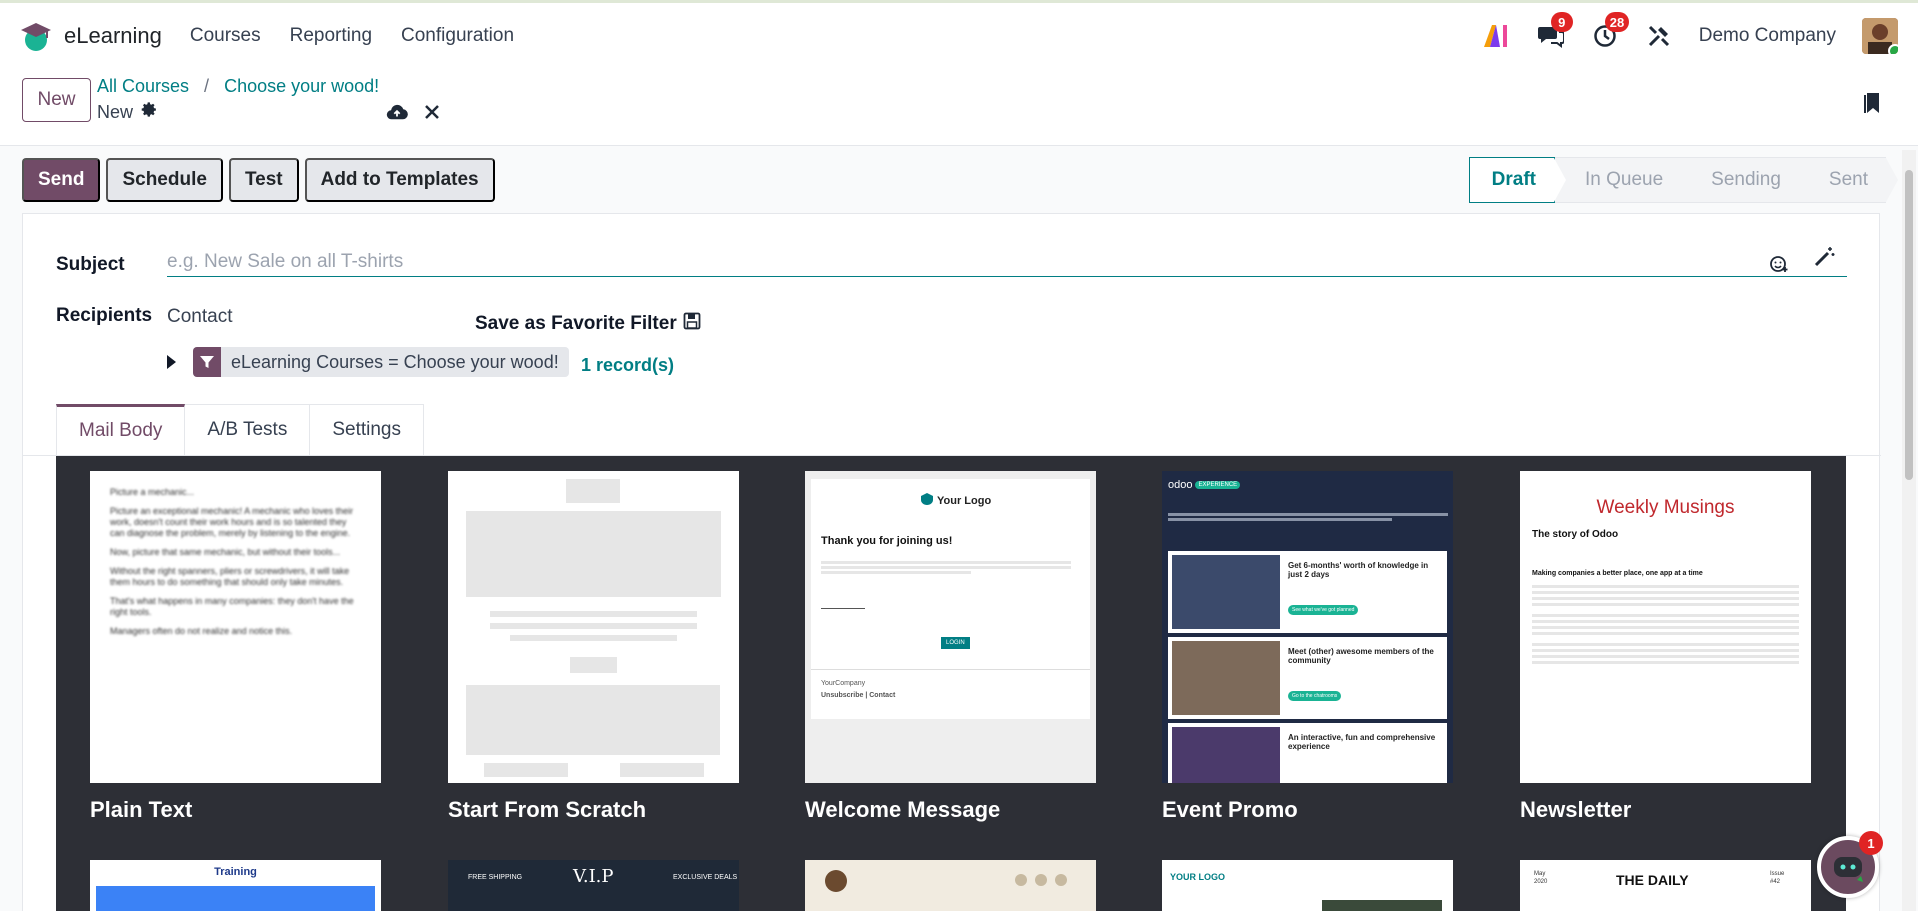 This screenshot has width=1918, height=911. What do you see at coordinates (1315, 696) in the screenshot?
I see `event-cta-2: Go to the chatrooms` at bounding box center [1315, 696].